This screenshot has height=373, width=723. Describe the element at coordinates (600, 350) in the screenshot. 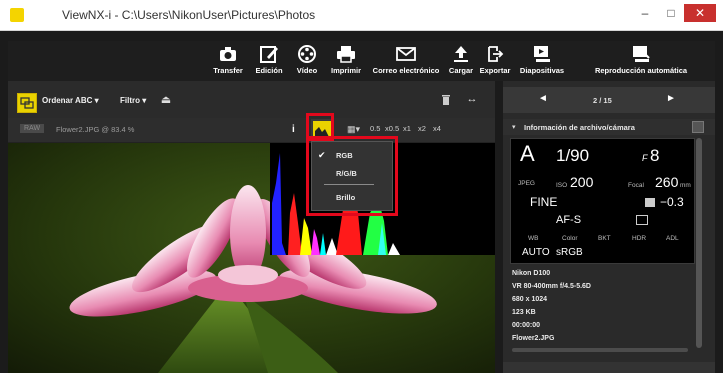

I see `horizontal-scrollbar` at that location.